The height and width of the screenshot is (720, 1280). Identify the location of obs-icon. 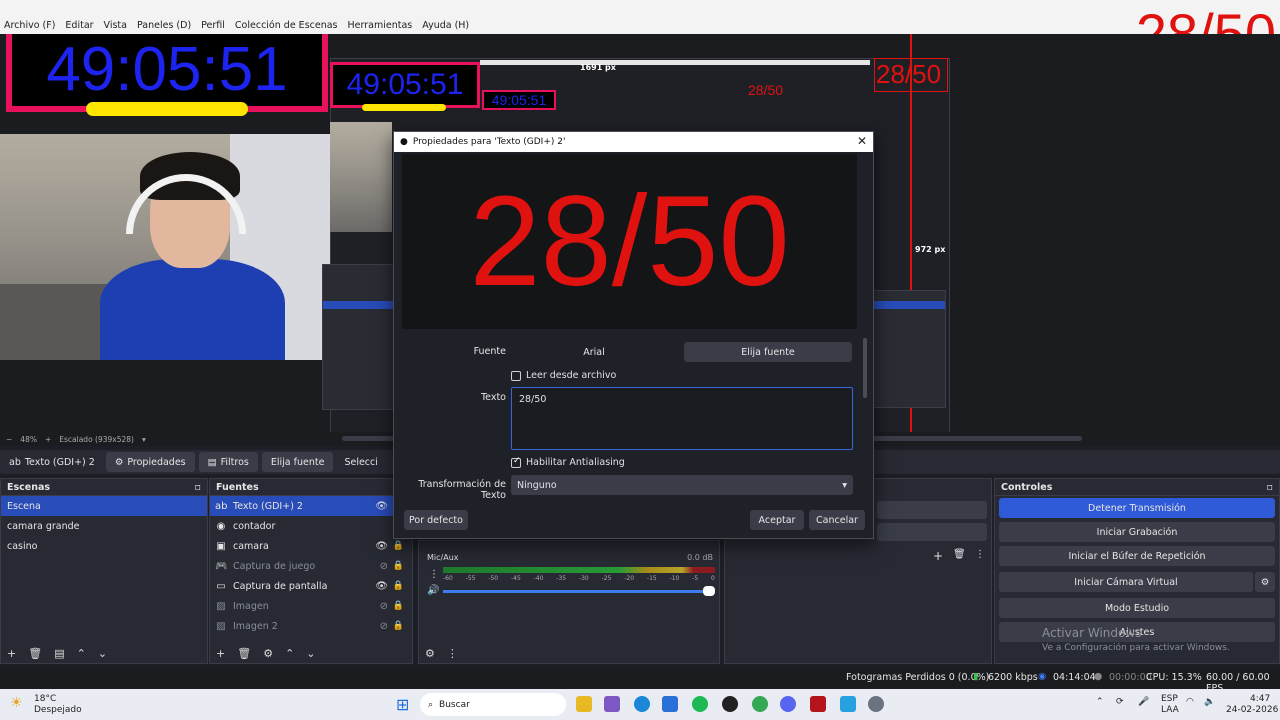
(730, 704).